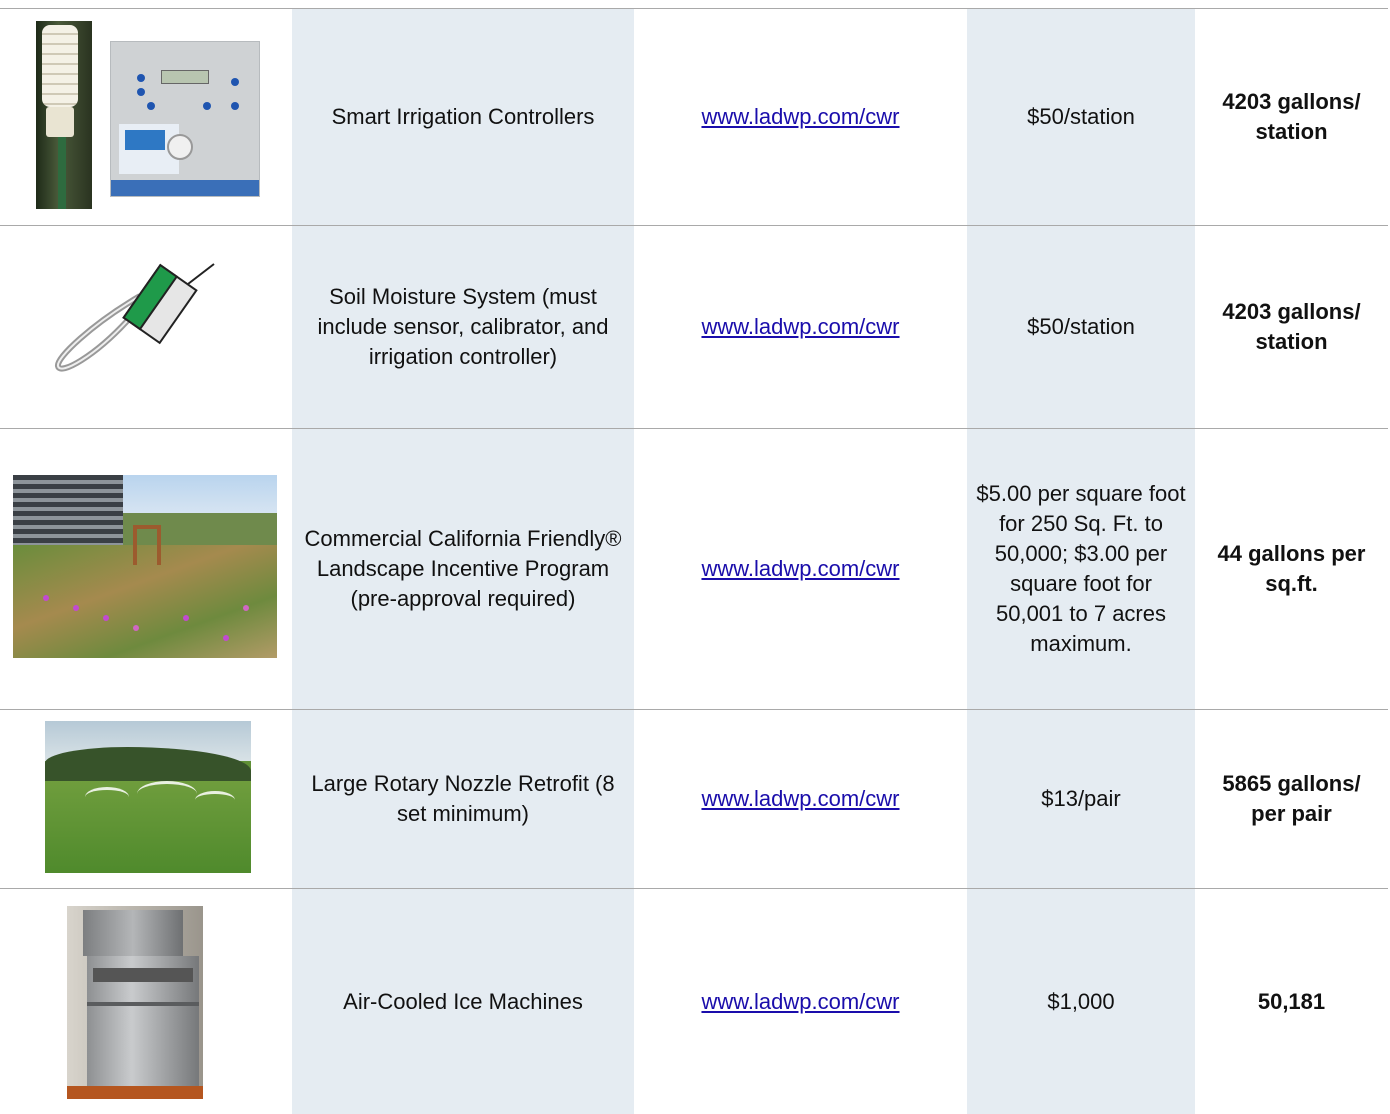 The height and width of the screenshot is (1114, 1390). Describe the element at coordinates (1081, 798) in the screenshot. I see `rebate-amount: $13/pair` at that location.